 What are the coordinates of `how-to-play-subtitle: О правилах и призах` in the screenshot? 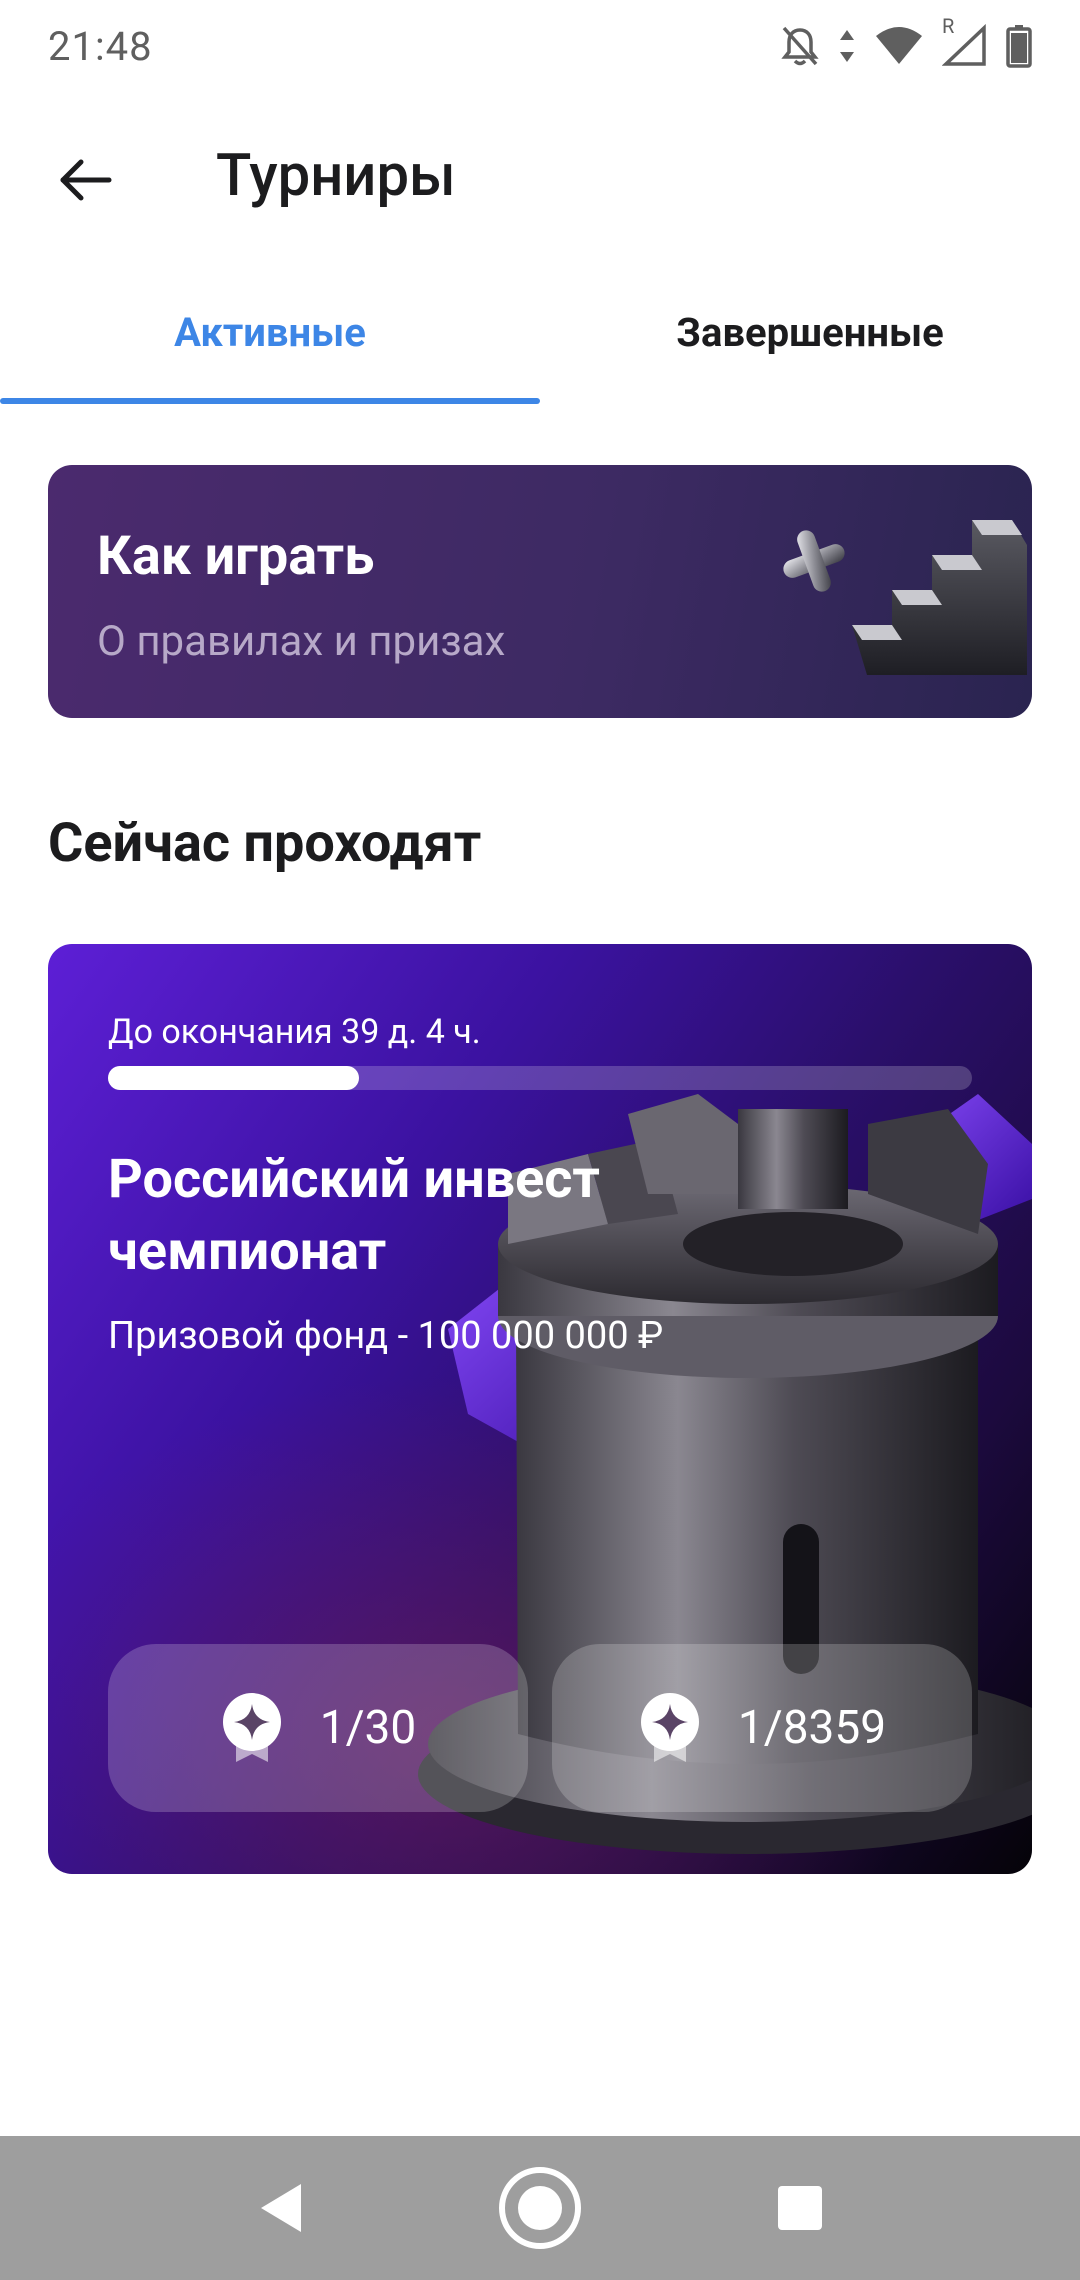 It's located at (301, 641).